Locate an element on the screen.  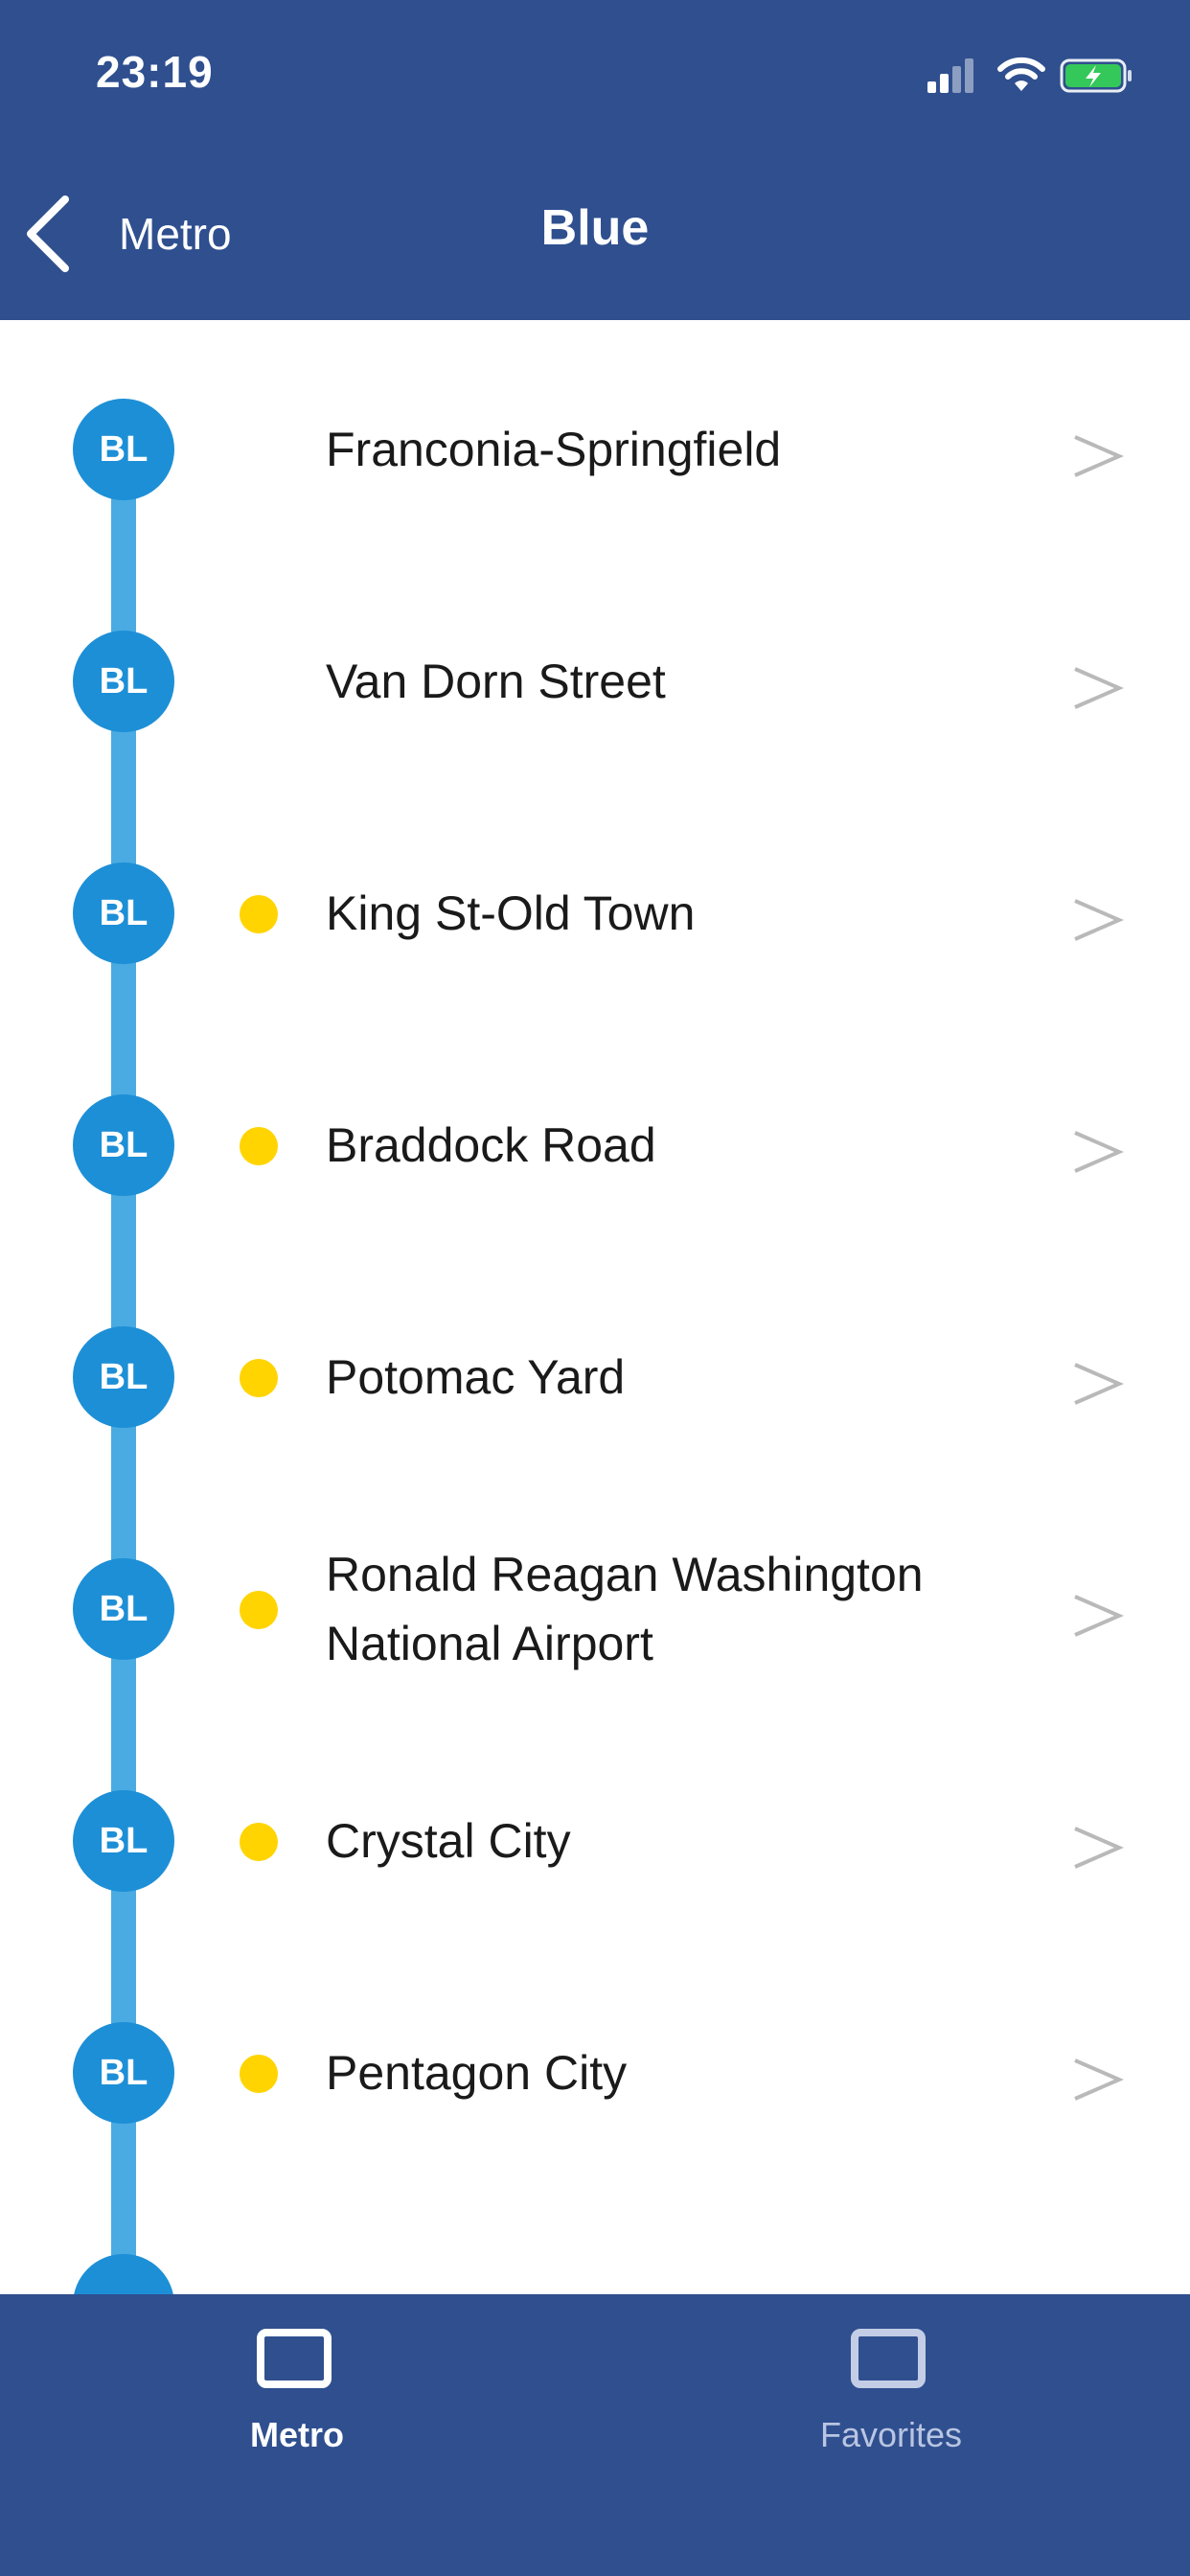
station-name: Potomac Yard is located at coordinates (476, 1377).